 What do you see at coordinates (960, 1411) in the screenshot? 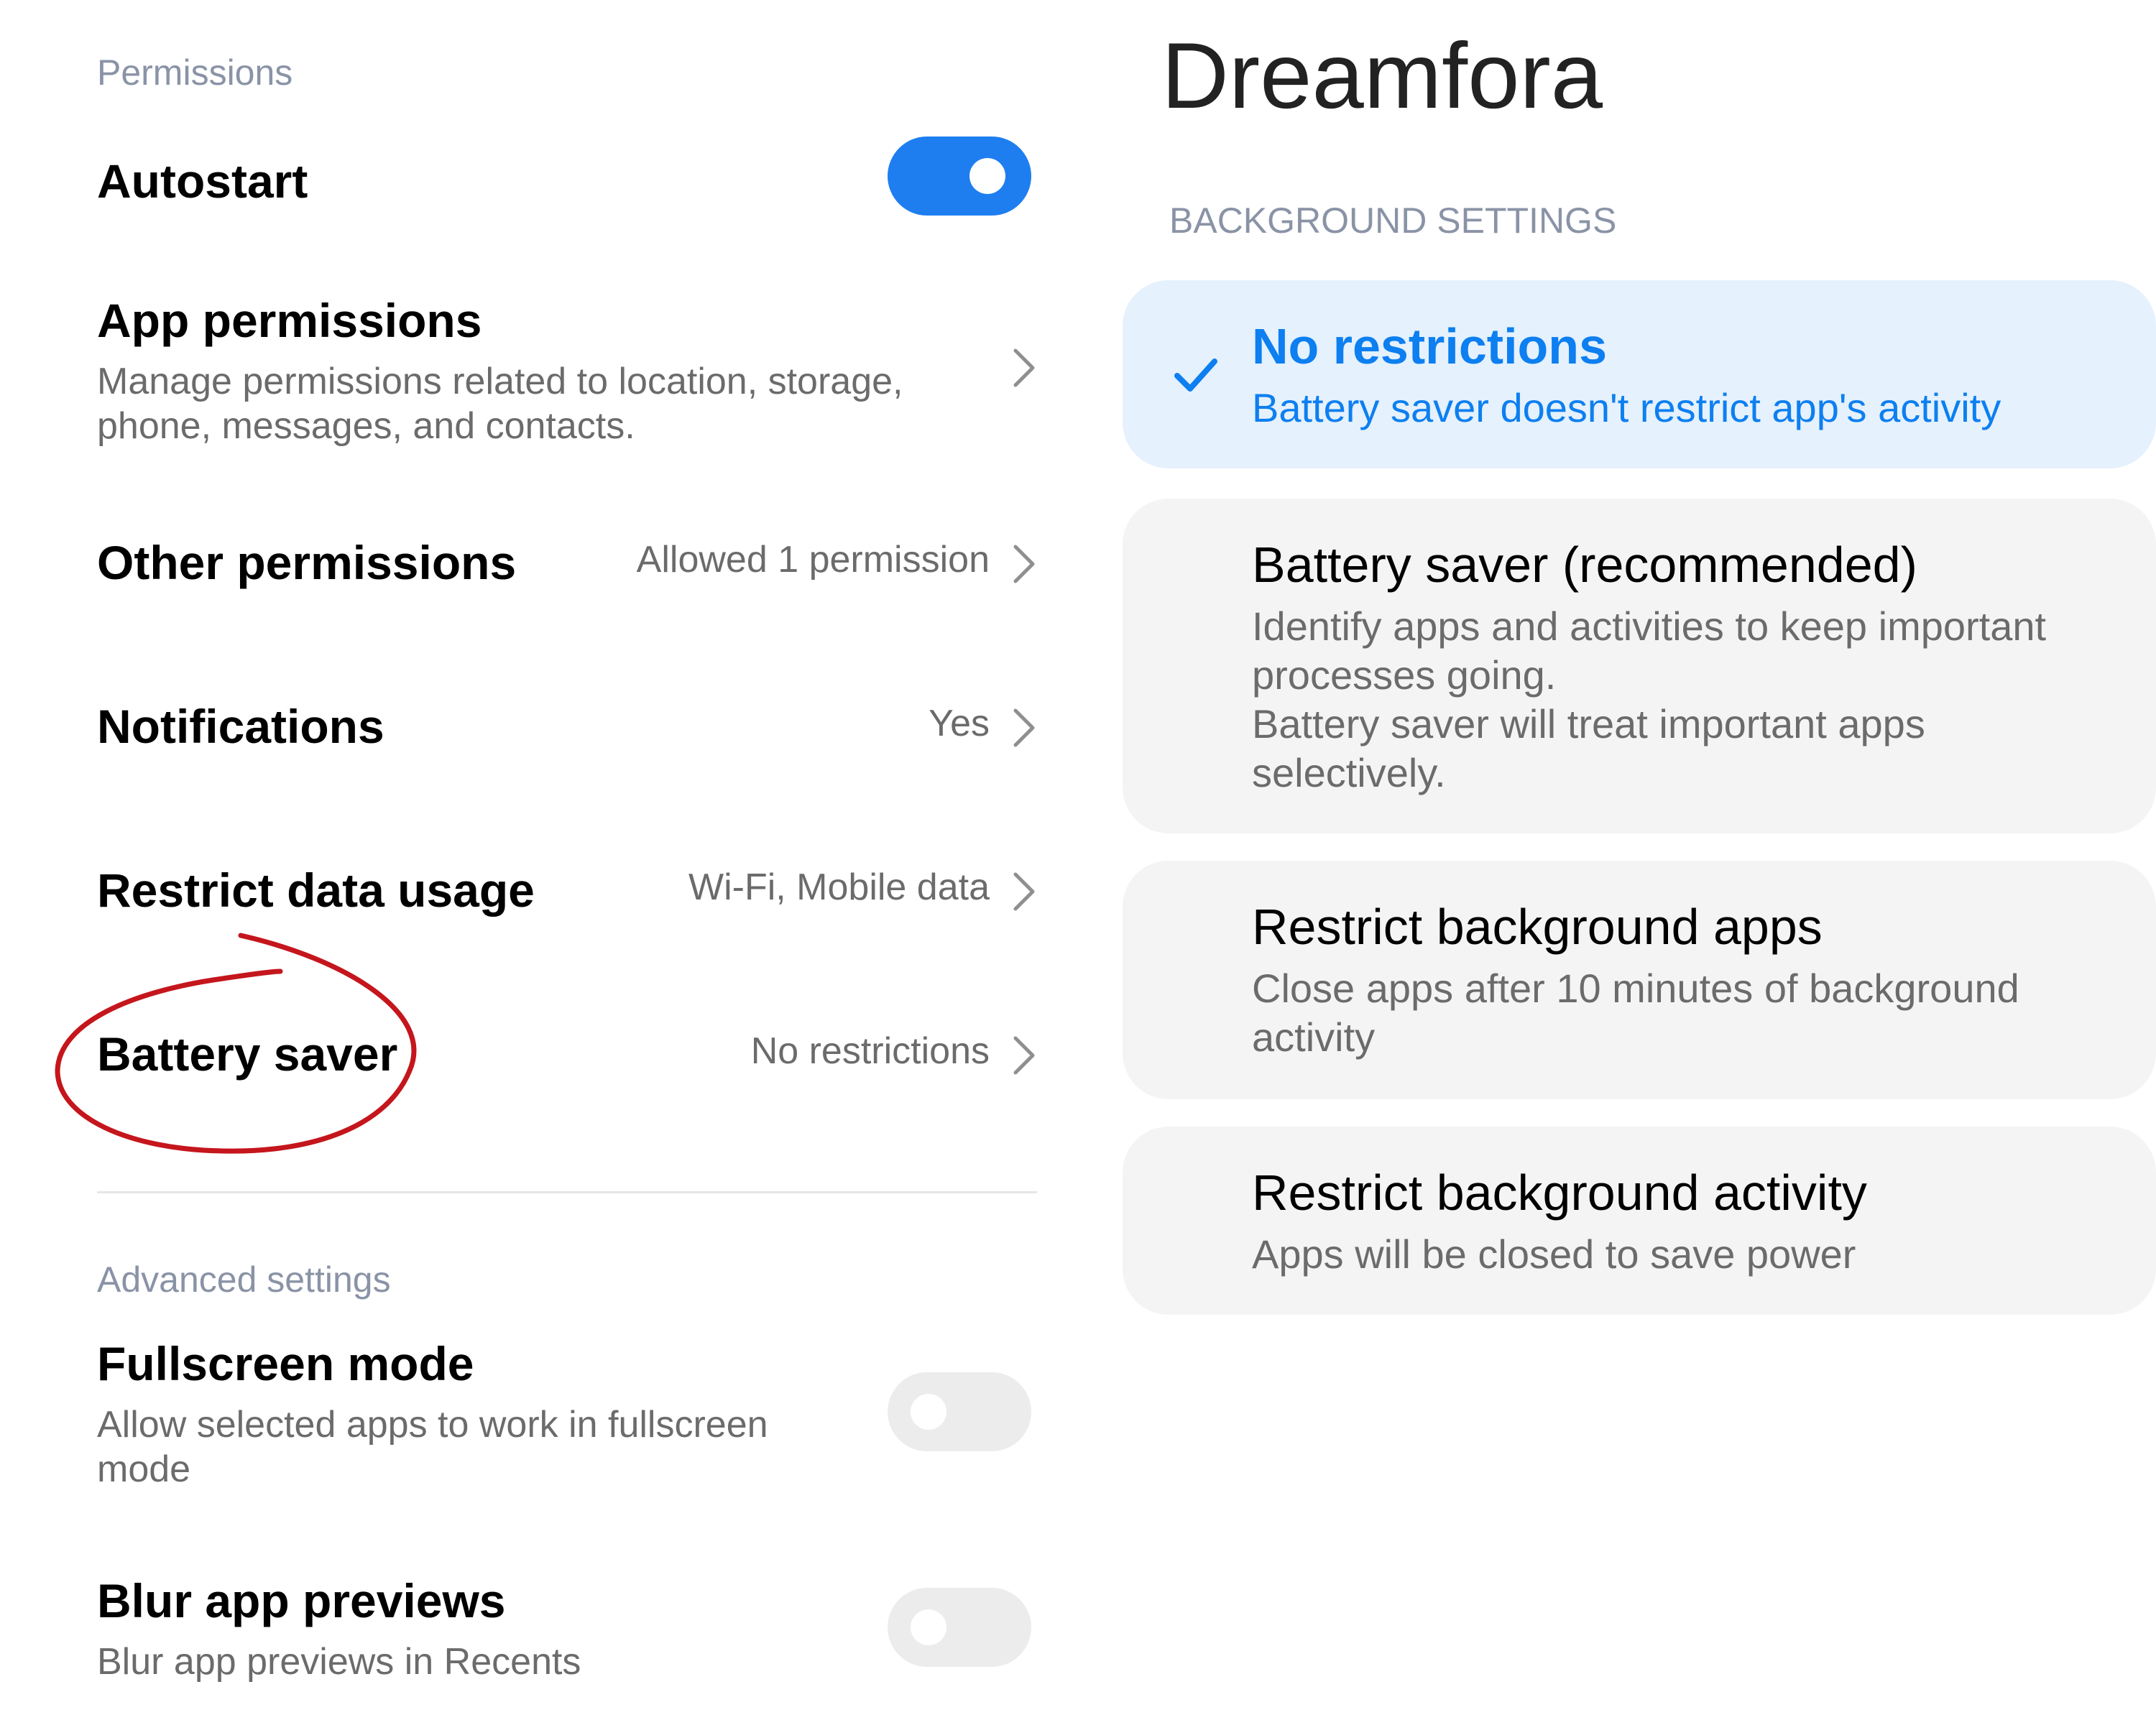
I see `fullscreen-mode-toggle` at bounding box center [960, 1411].